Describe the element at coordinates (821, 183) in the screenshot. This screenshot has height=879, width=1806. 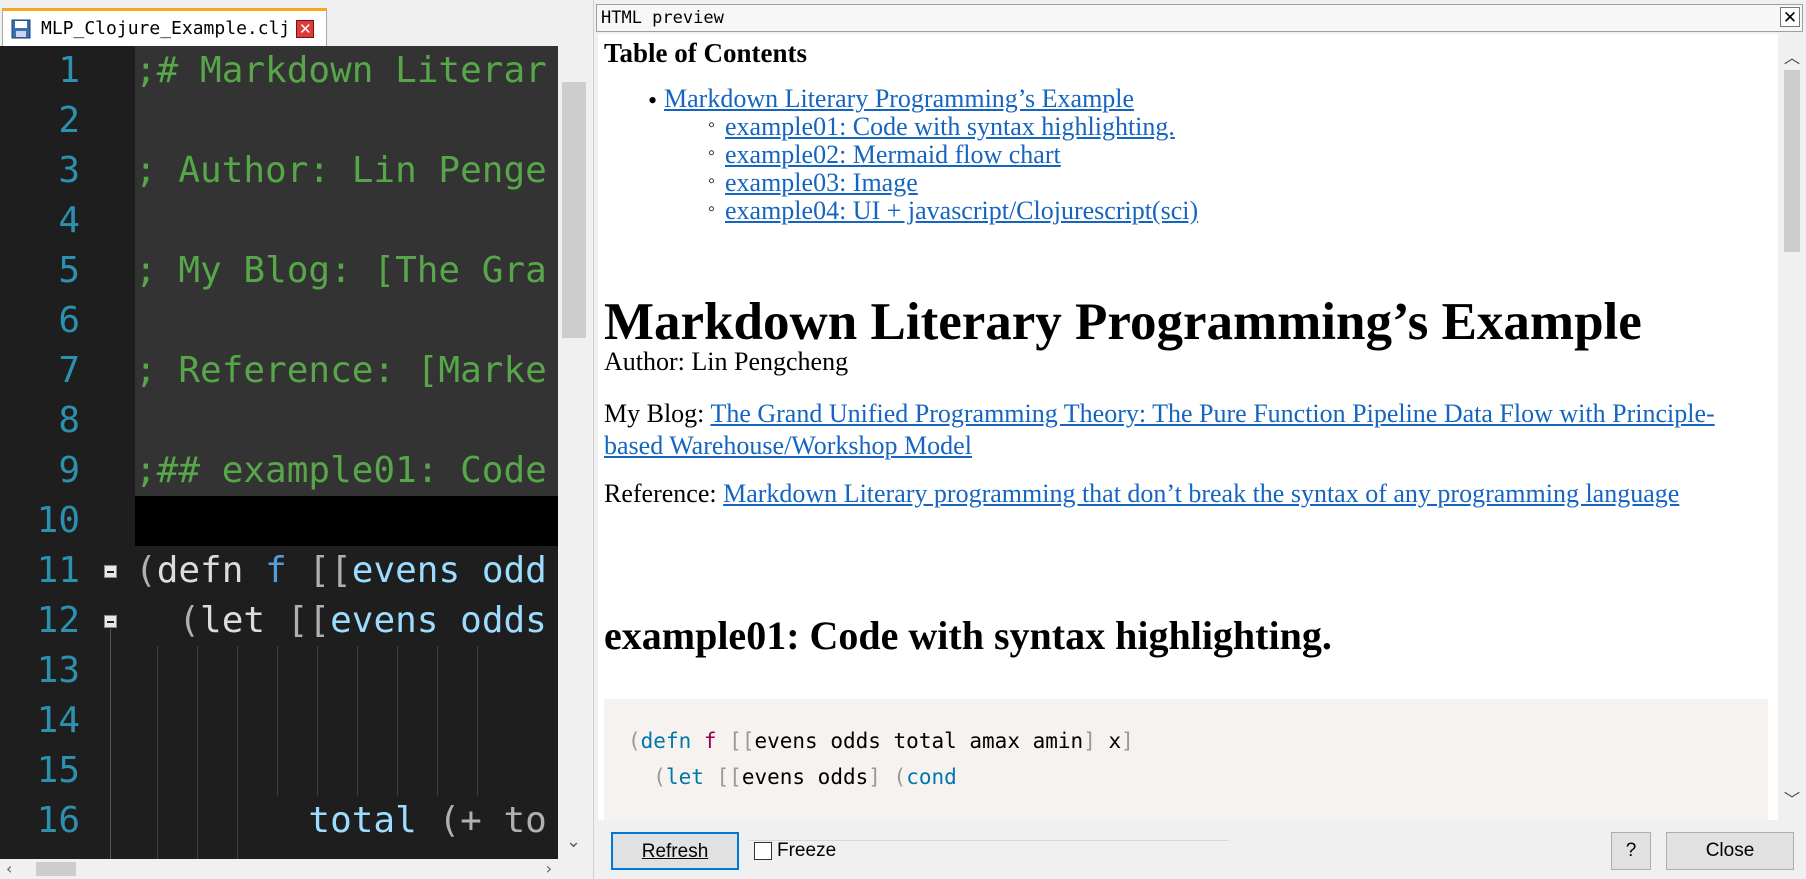
I see `toc-link: example03: Image` at that location.